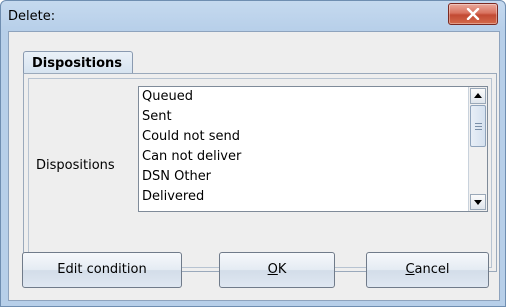  I want to click on list-item: Can not deliver, so click(303, 157).